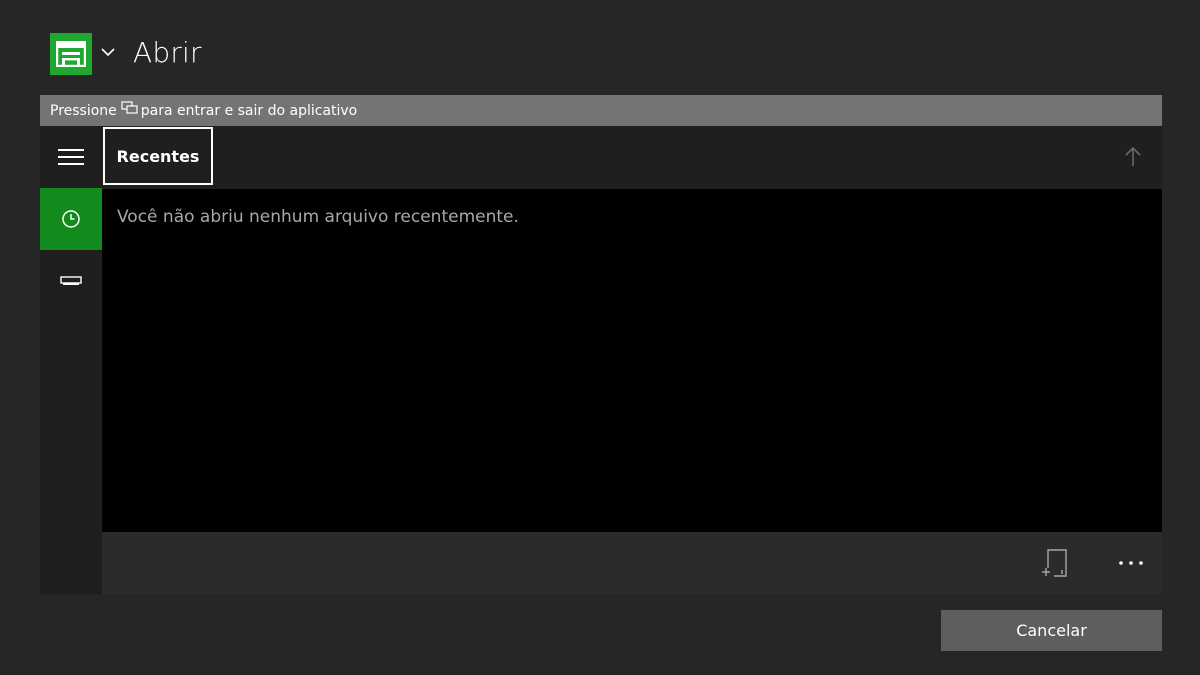 The height and width of the screenshot is (675, 1200). I want to click on hamburger-menu-icon, so click(71, 157).